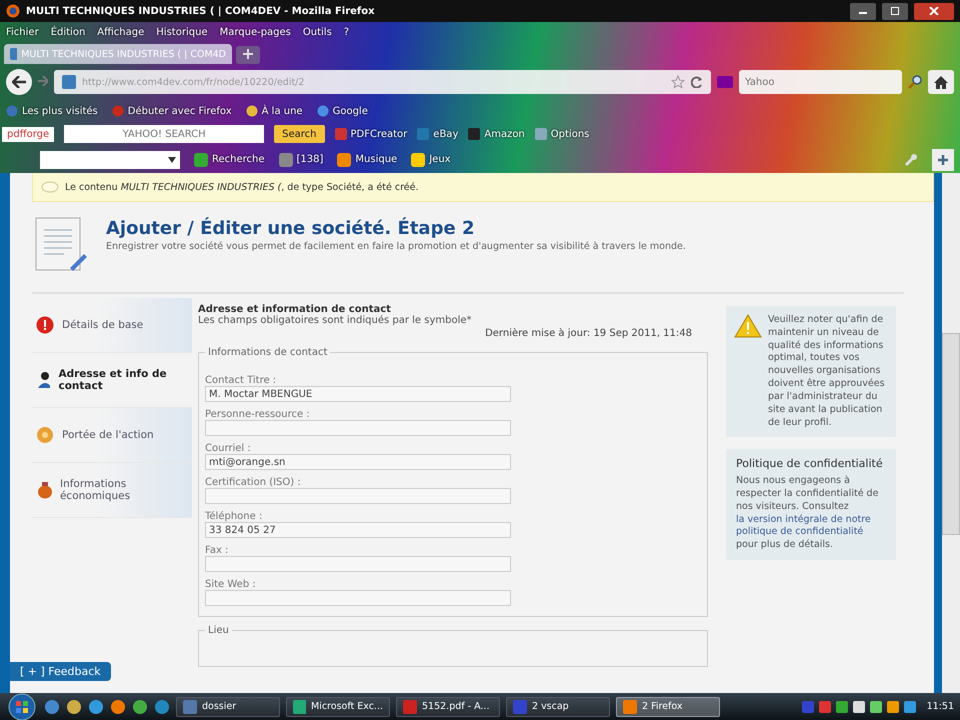 The height and width of the screenshot is (720, 960). What do you see at coordinates (668, 706) in the screenshot?
I see `taskbar-button: 2 Firefox` at bounding box center [668, 706].